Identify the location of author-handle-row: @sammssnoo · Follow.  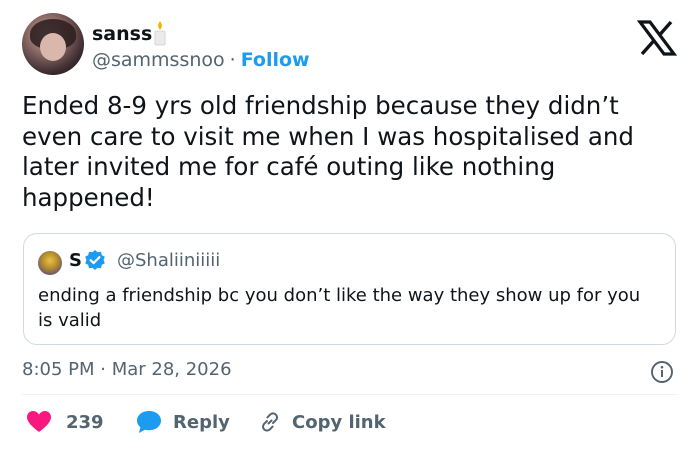
(201, 60).